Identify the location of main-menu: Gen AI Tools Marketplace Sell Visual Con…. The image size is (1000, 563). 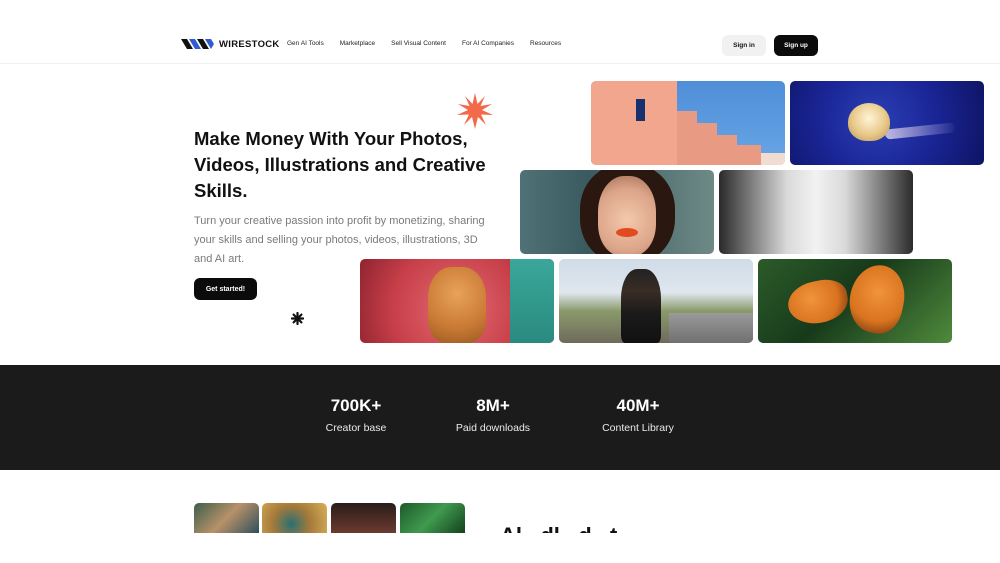
(432, 43).